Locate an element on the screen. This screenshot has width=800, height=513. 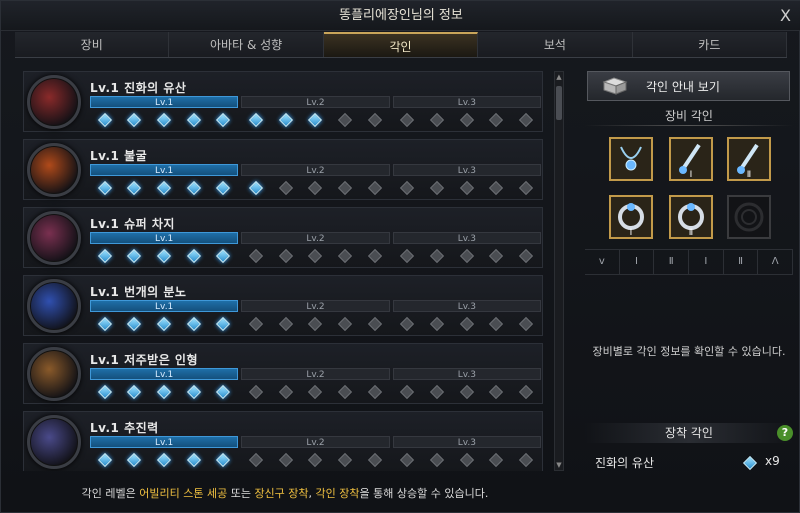
scroll-up-icon: ▲ is located at coordinates (559, 77).